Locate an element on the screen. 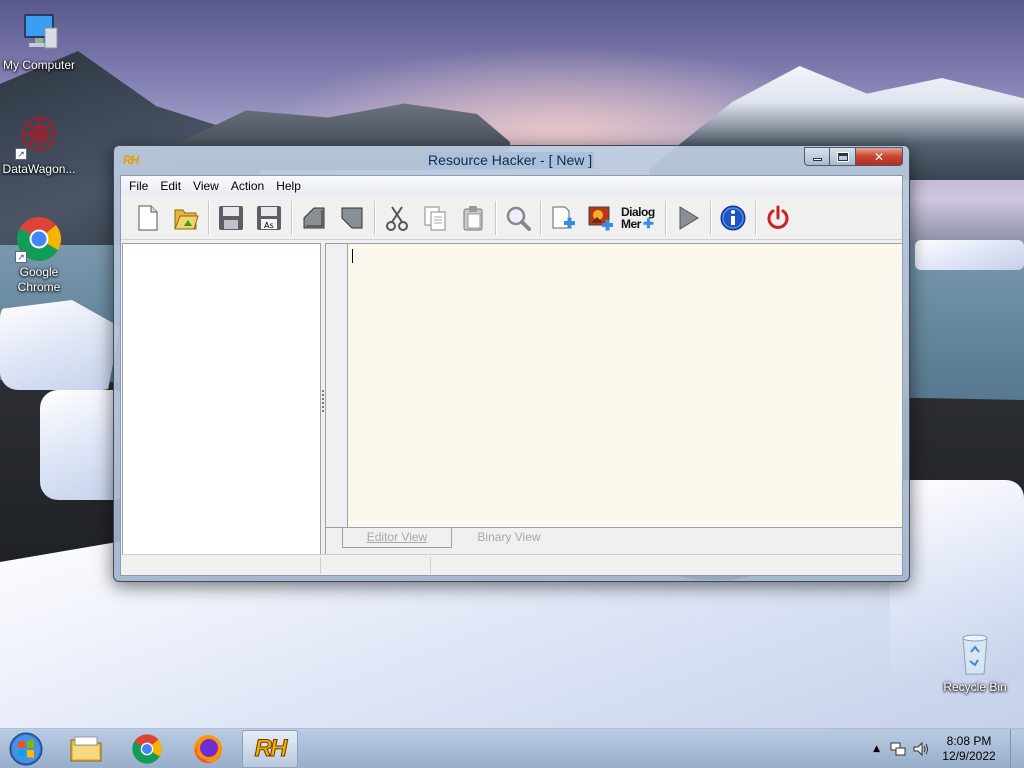  open-file-button is located at coordinates (186, 218).